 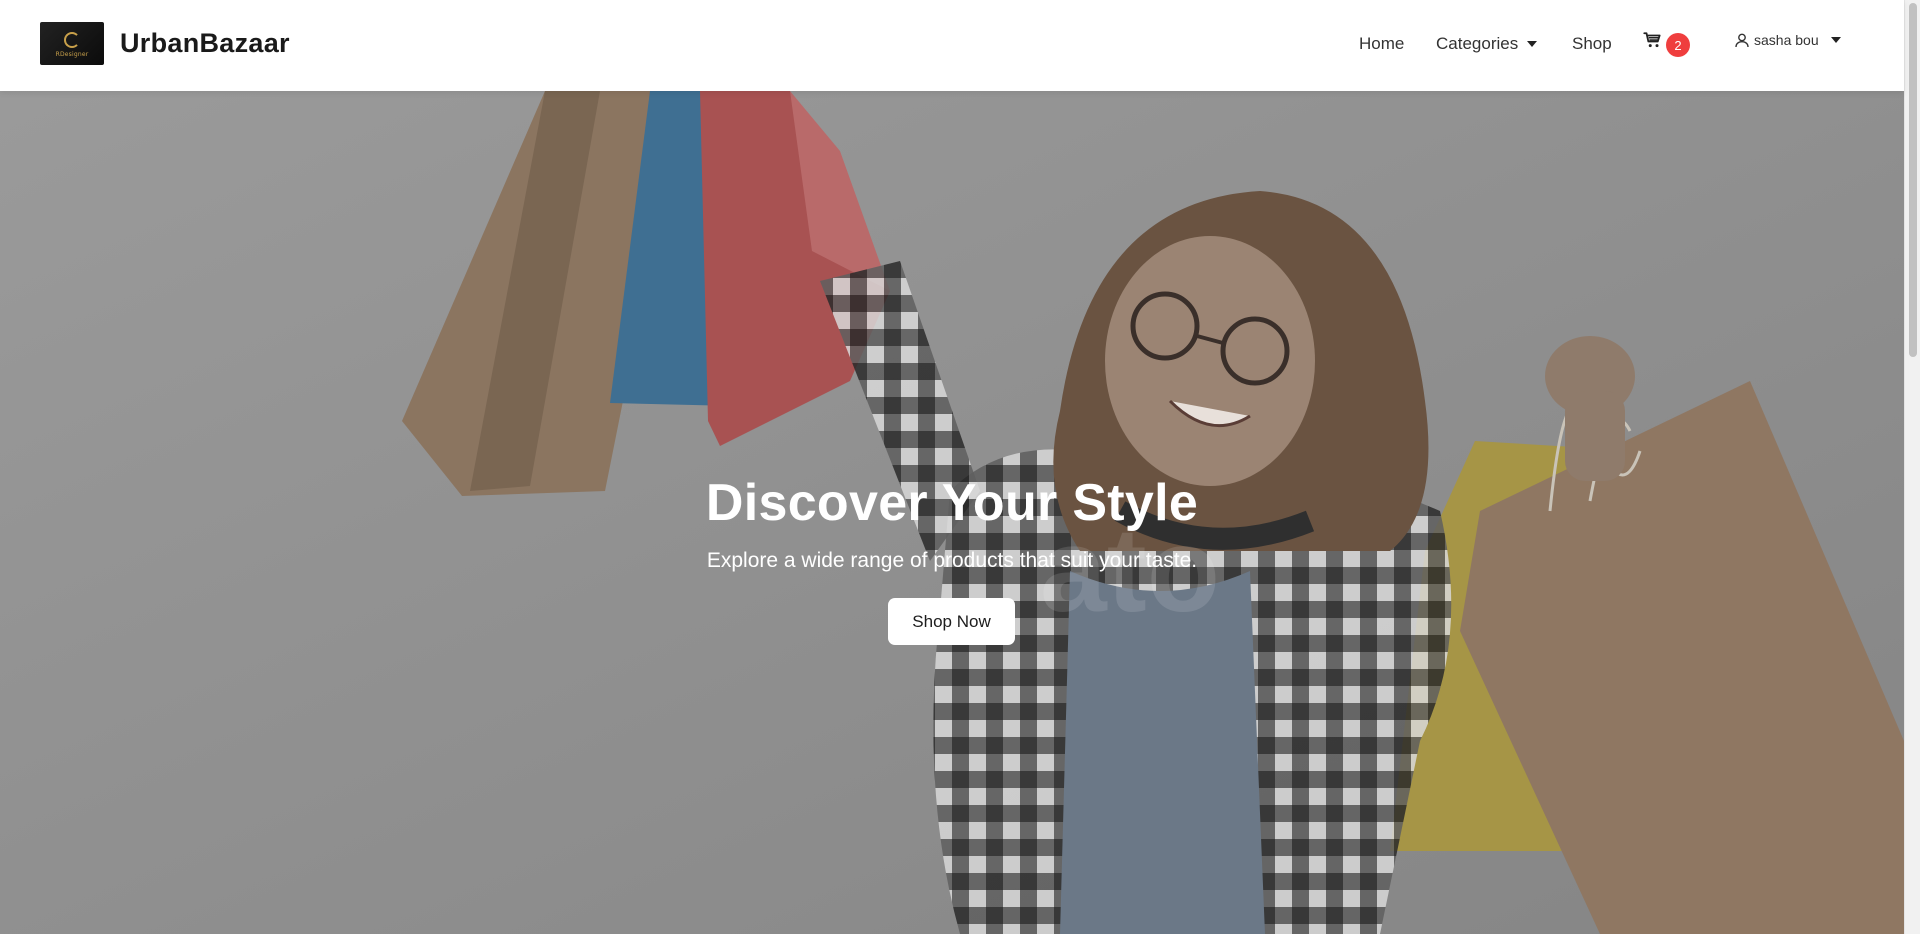 I want to click on brand-name: UrbanBazaar, so click(x=205, y=43).